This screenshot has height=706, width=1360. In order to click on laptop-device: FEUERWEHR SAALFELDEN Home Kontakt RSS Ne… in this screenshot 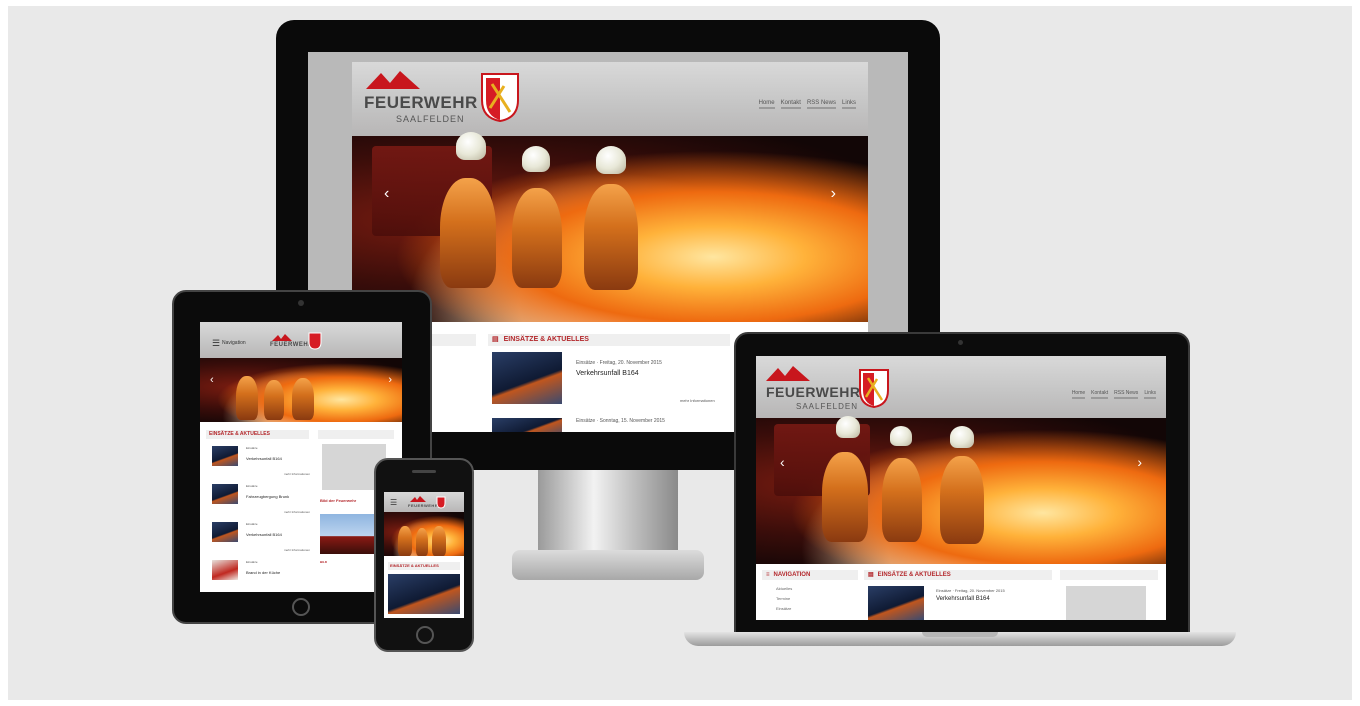, I will do `click(962, 484)`.